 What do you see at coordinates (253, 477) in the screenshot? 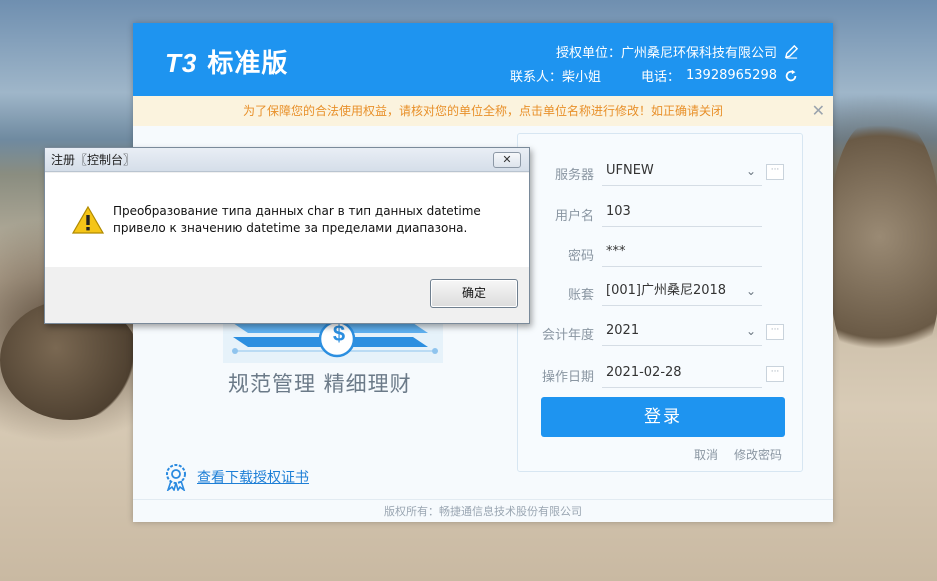
I see `certificate-link-text: 查看下载授权证书` at bounding box center [253, 477].